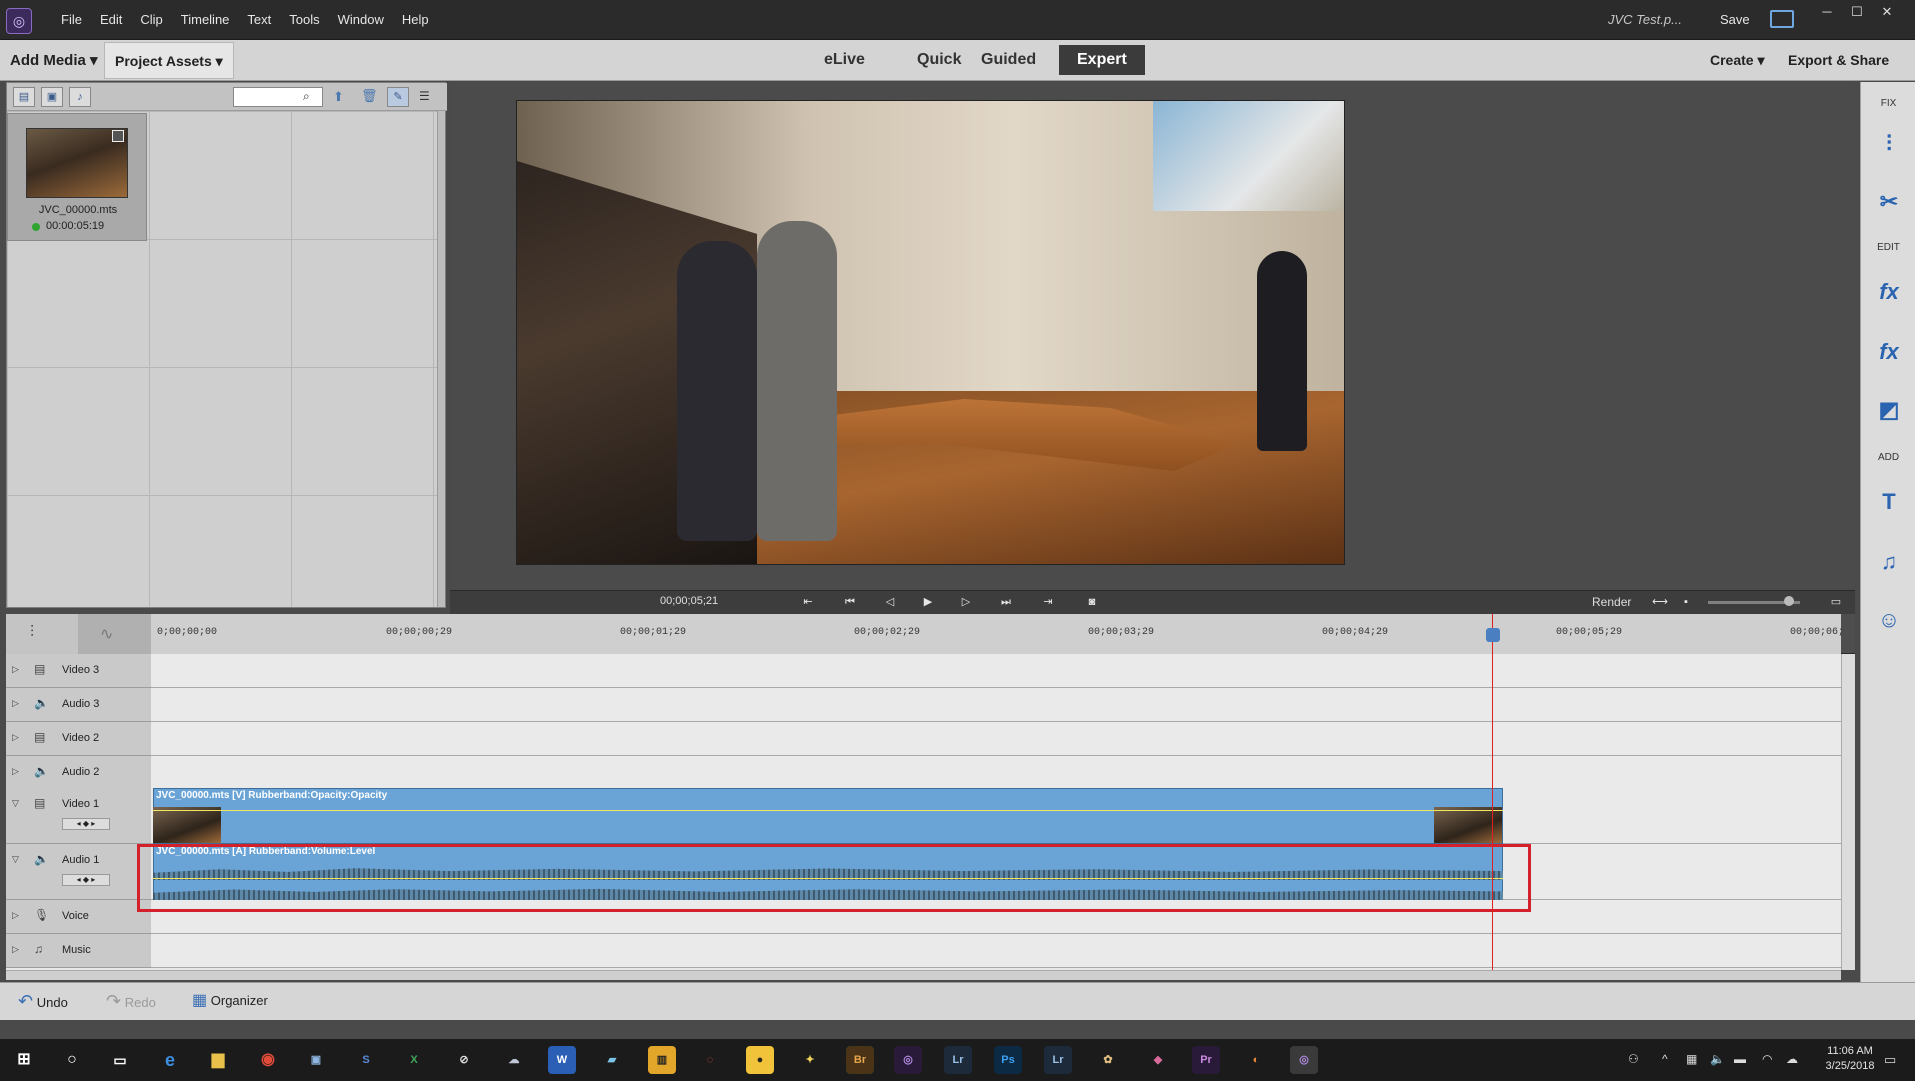  What do you see at coordinates (1108, 1060) in the screenshot?
I see `paint-app-icon: ✿` at bounding box center [1108, 1060].